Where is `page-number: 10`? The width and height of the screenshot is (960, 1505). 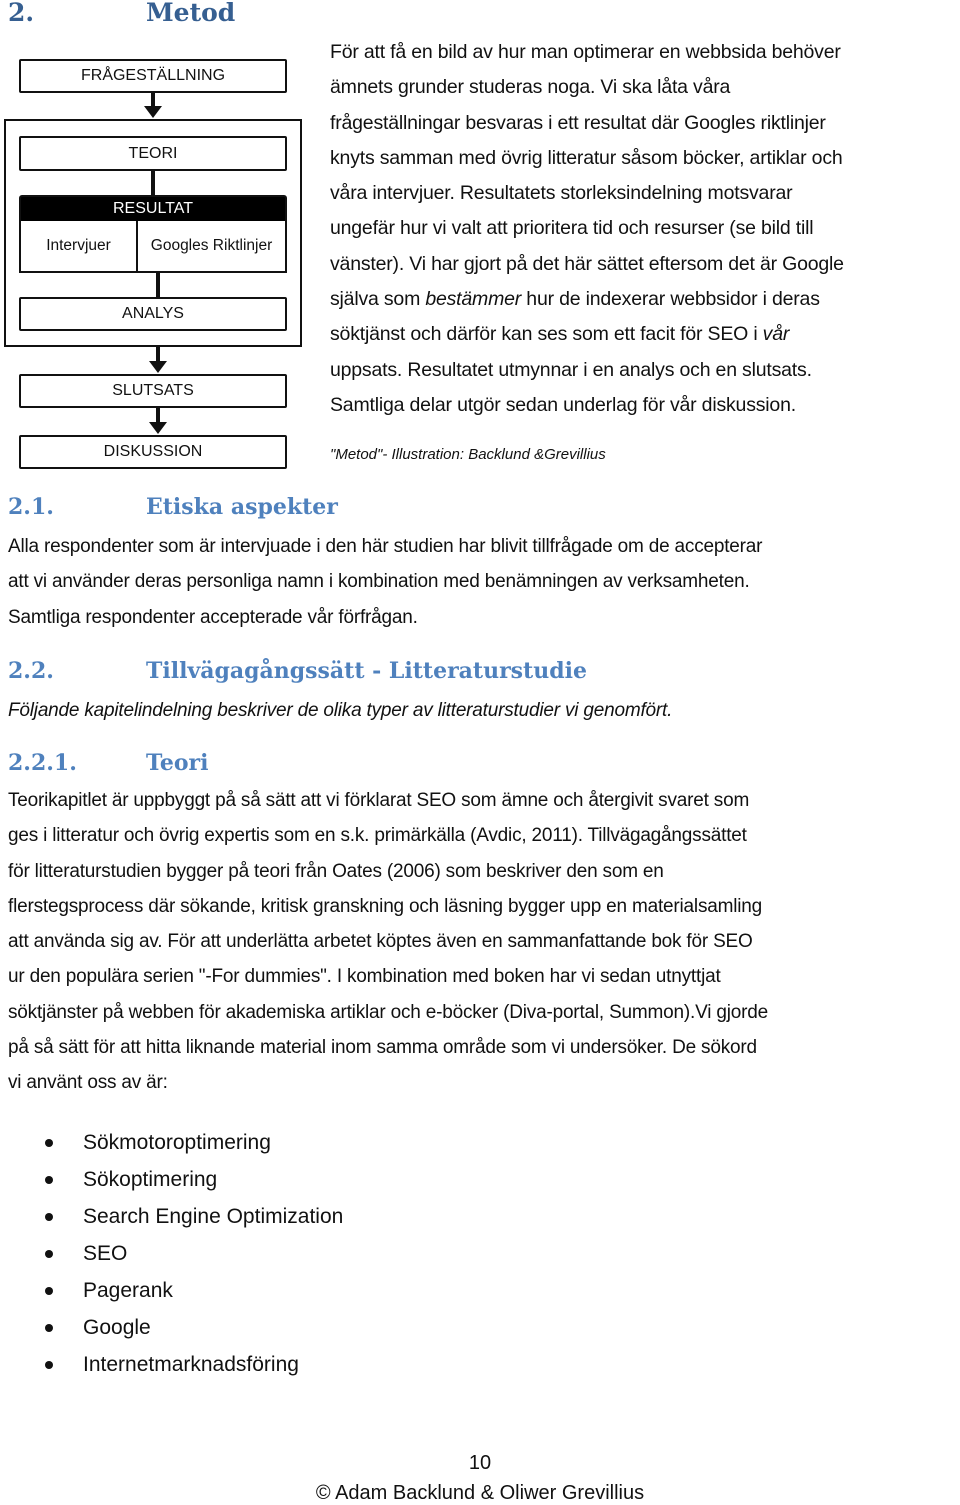
page-number: 10 is located at coordinates (480, 1463).